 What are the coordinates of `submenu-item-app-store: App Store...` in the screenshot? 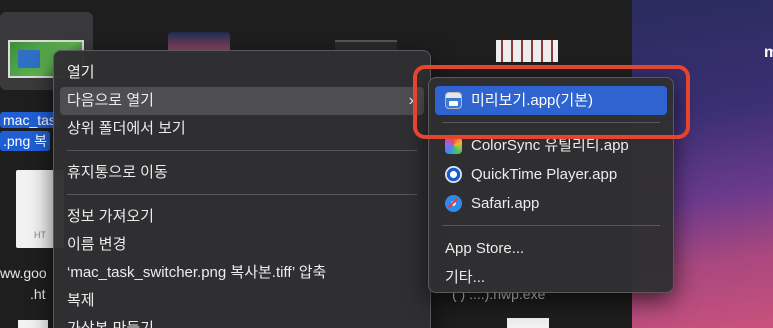 It's located at (551, 248).